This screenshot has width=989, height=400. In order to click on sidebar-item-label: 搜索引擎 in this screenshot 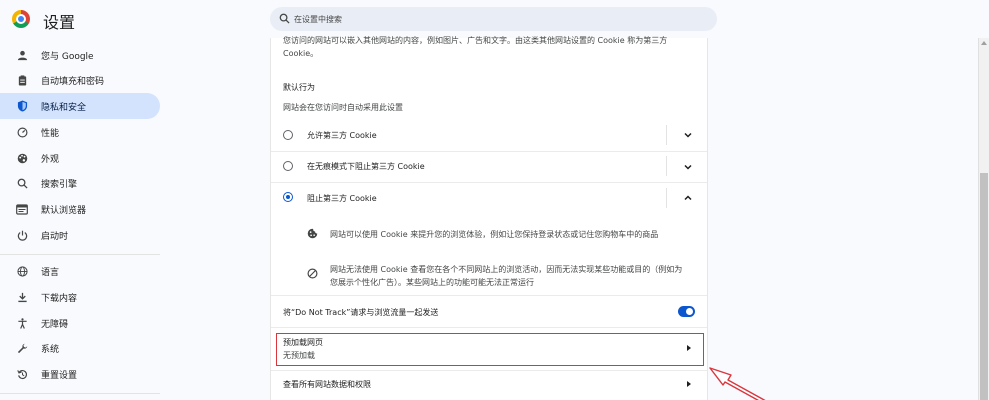, I will do `click(59, 184)`.